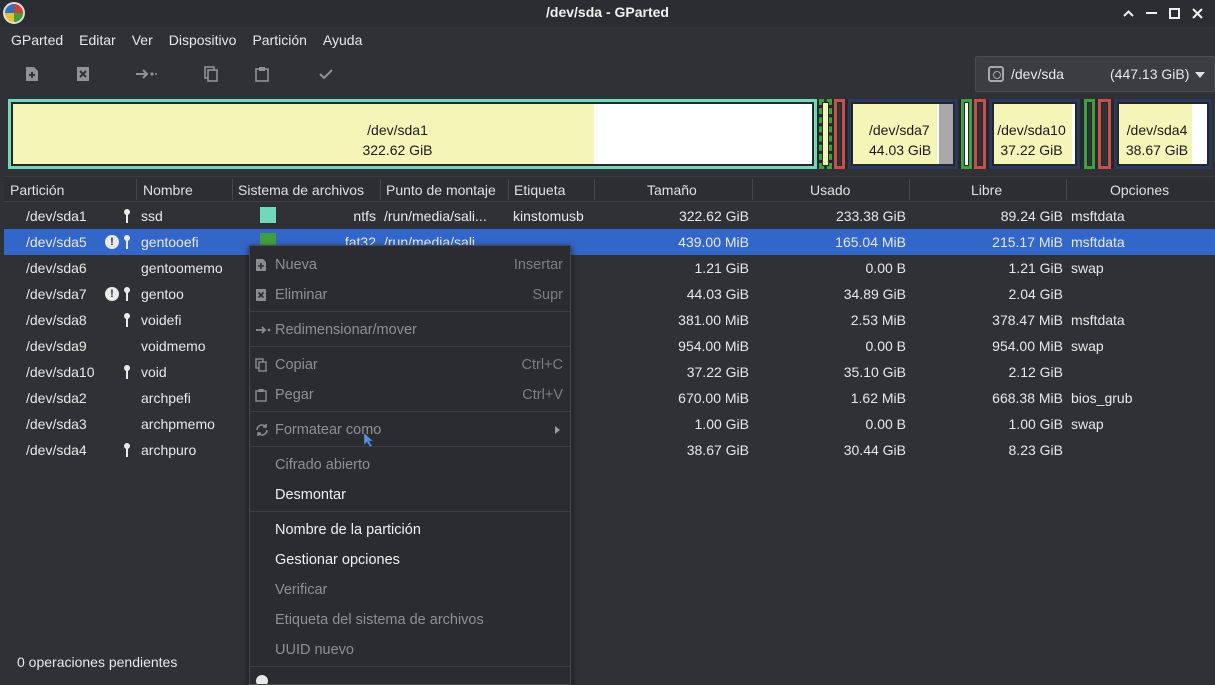  I want to click on column-header-etiqueta: Etiqueta, so click(539, 190).